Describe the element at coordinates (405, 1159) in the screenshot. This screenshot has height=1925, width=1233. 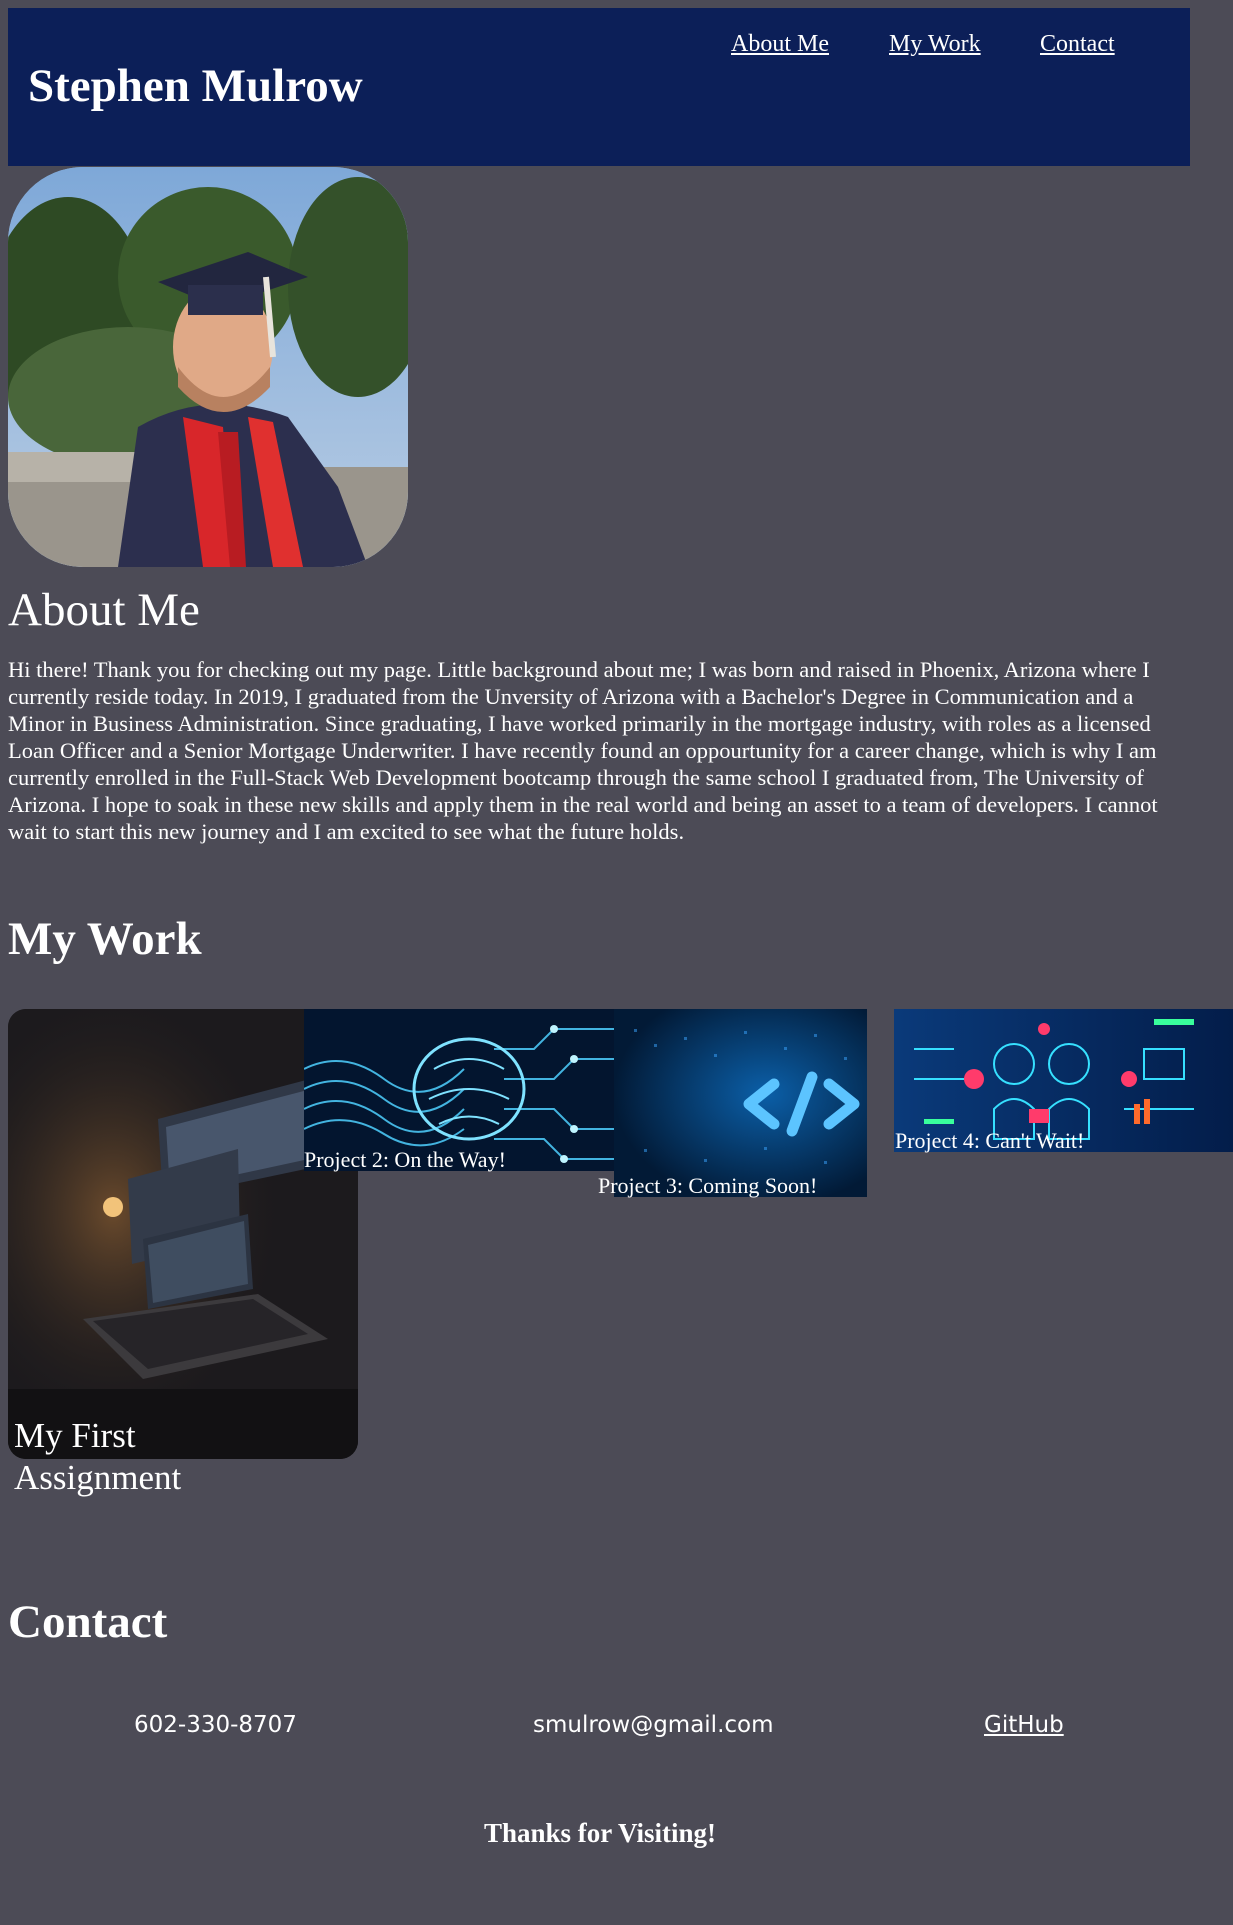
I see `project-label-2: Project 2: On the Way!` at that location.